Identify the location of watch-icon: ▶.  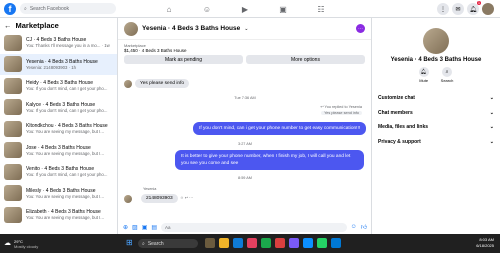
(245, 9).